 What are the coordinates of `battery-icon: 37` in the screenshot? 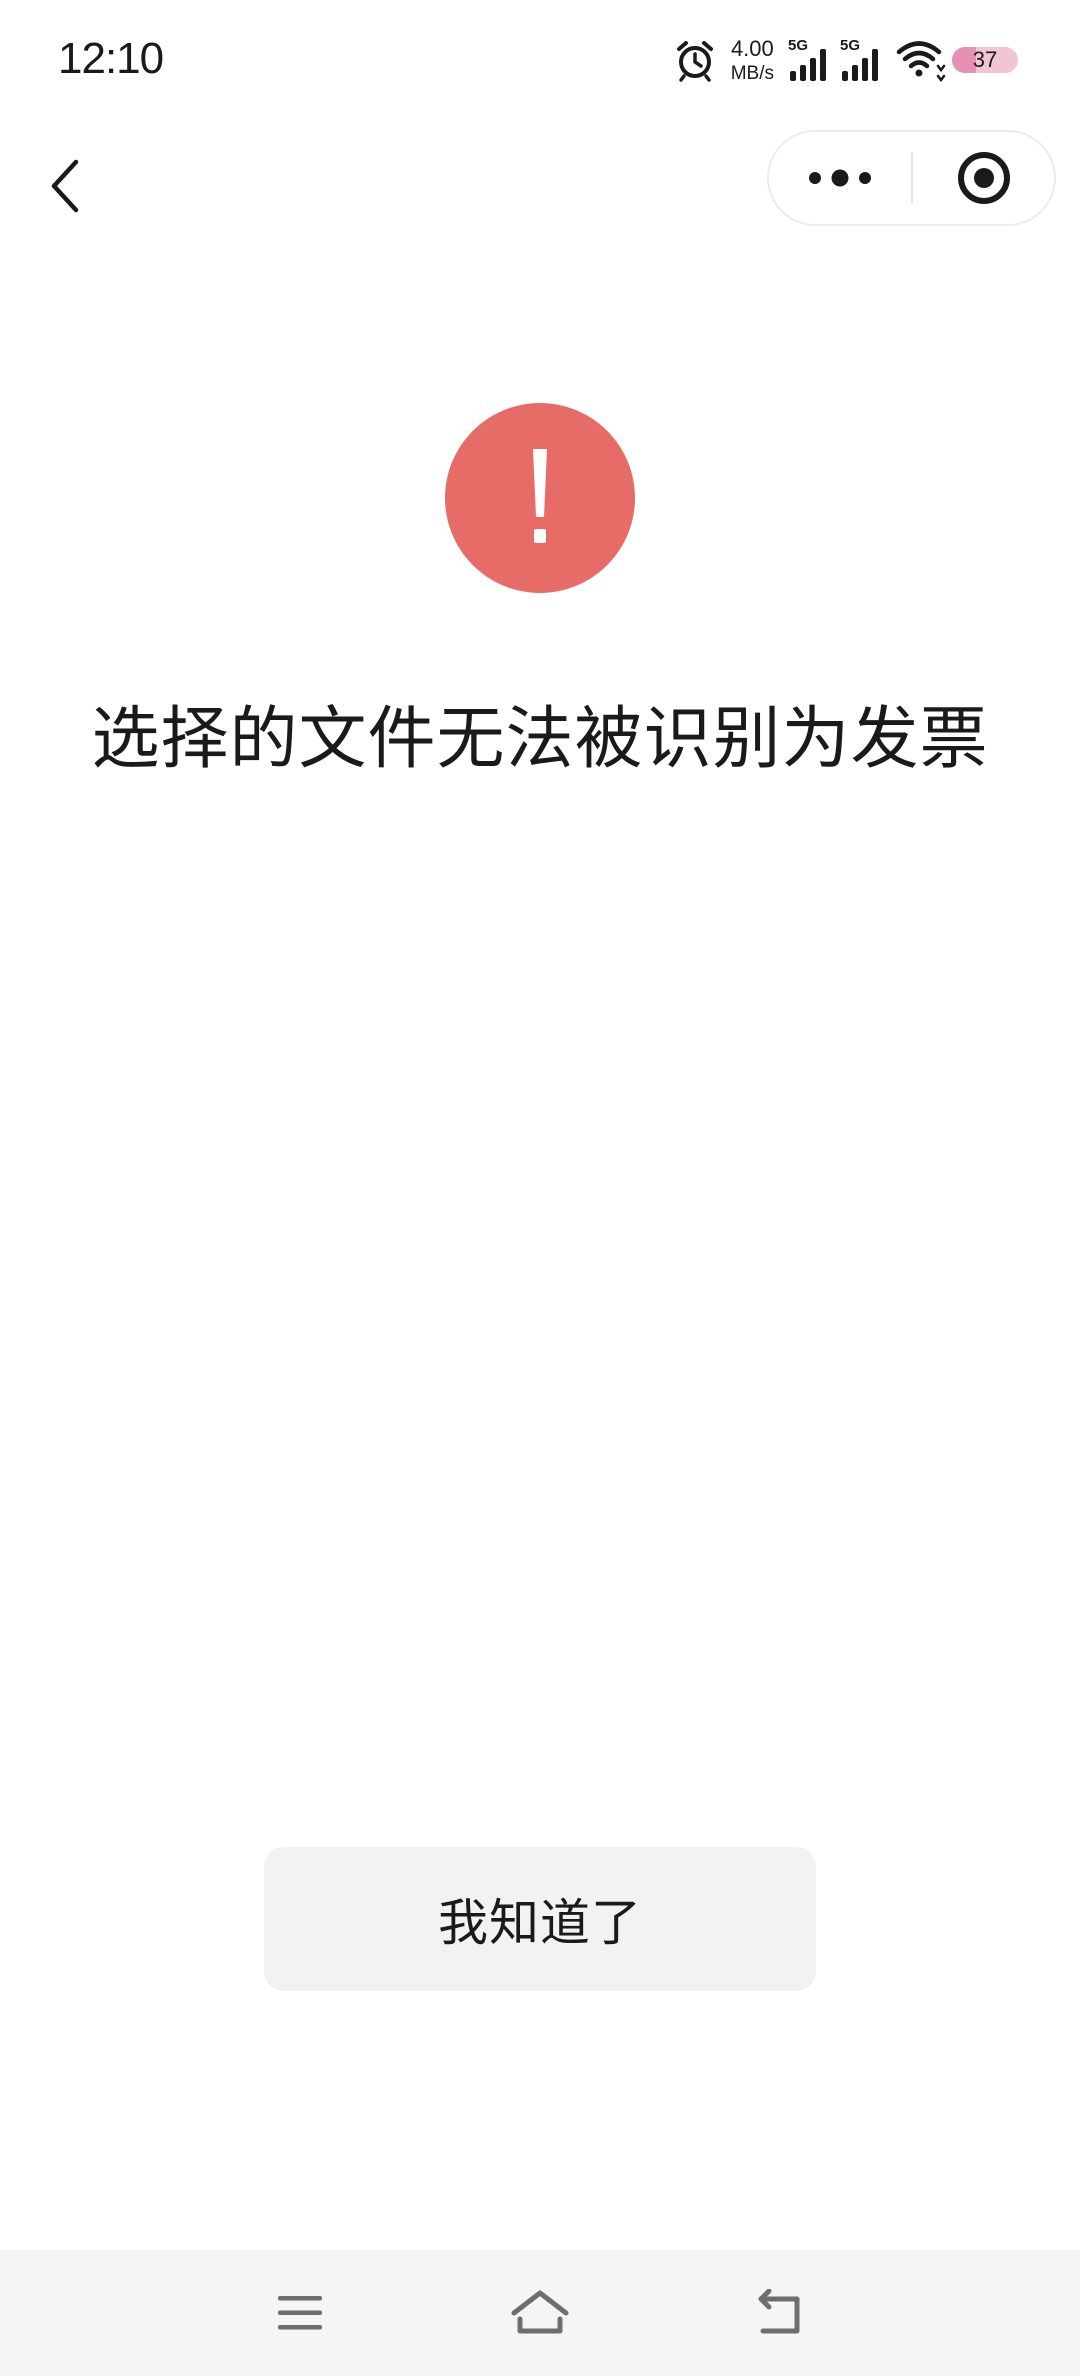 It's located at (985, 60).